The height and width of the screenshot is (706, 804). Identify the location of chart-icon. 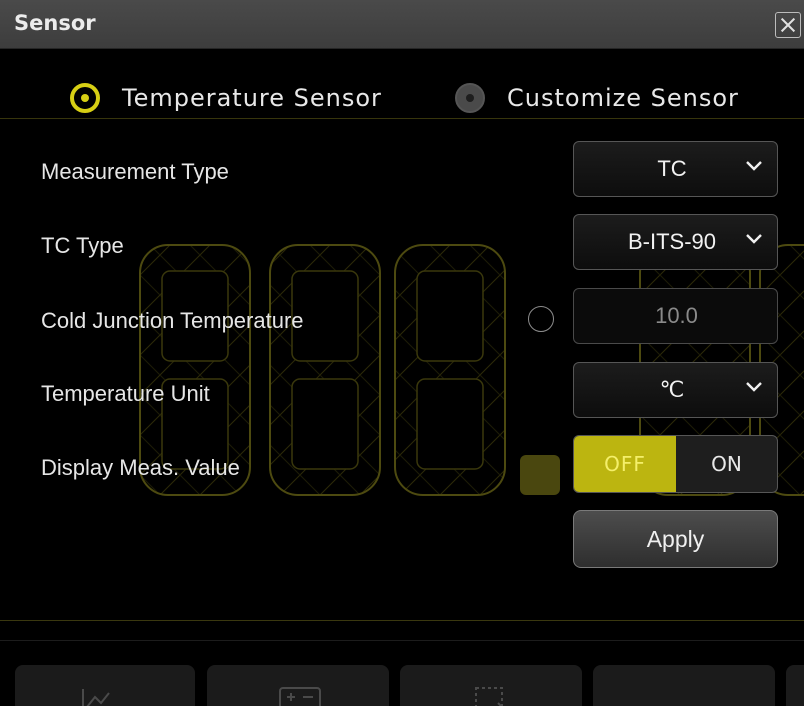
(96, 697).